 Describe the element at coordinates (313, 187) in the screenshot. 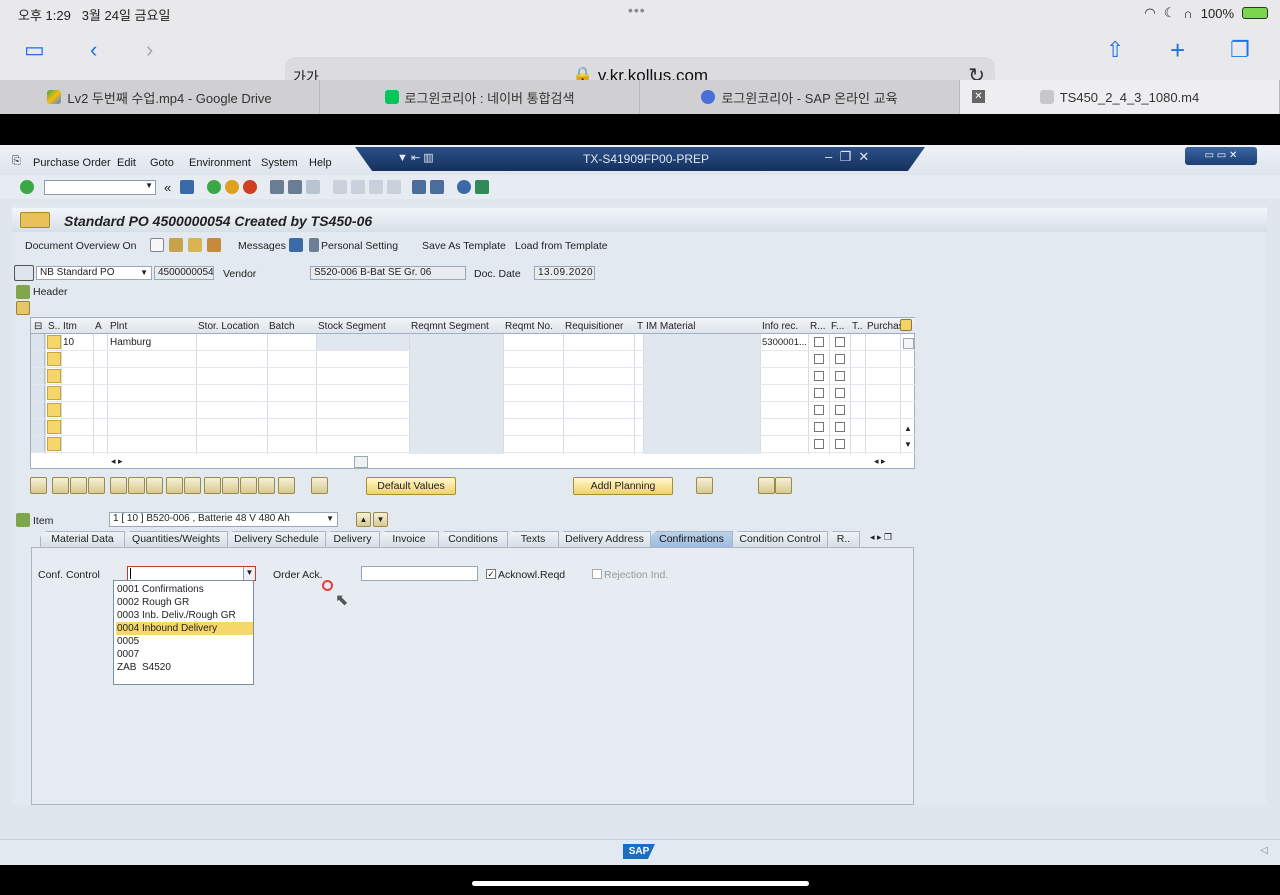

I see `find-next-icon` at that location.